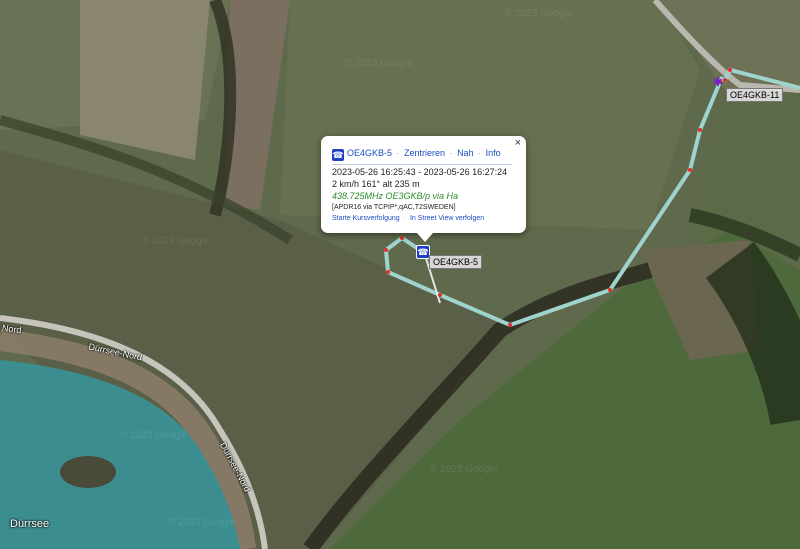 The height and width of the screenshot is (549, 800). What do you see at coordinates (369, 153) in the screenshot?
I see `popup-callsign-link: OE4GKB-5` at bounding box center [369, 153].